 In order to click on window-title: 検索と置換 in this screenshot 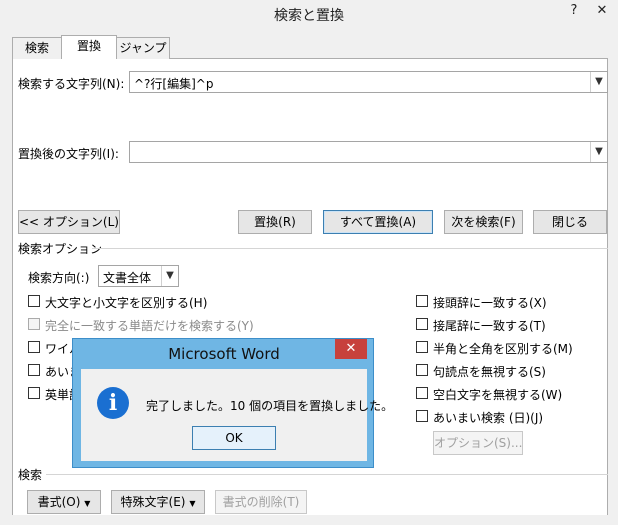, I will do `click(309, 16)`.